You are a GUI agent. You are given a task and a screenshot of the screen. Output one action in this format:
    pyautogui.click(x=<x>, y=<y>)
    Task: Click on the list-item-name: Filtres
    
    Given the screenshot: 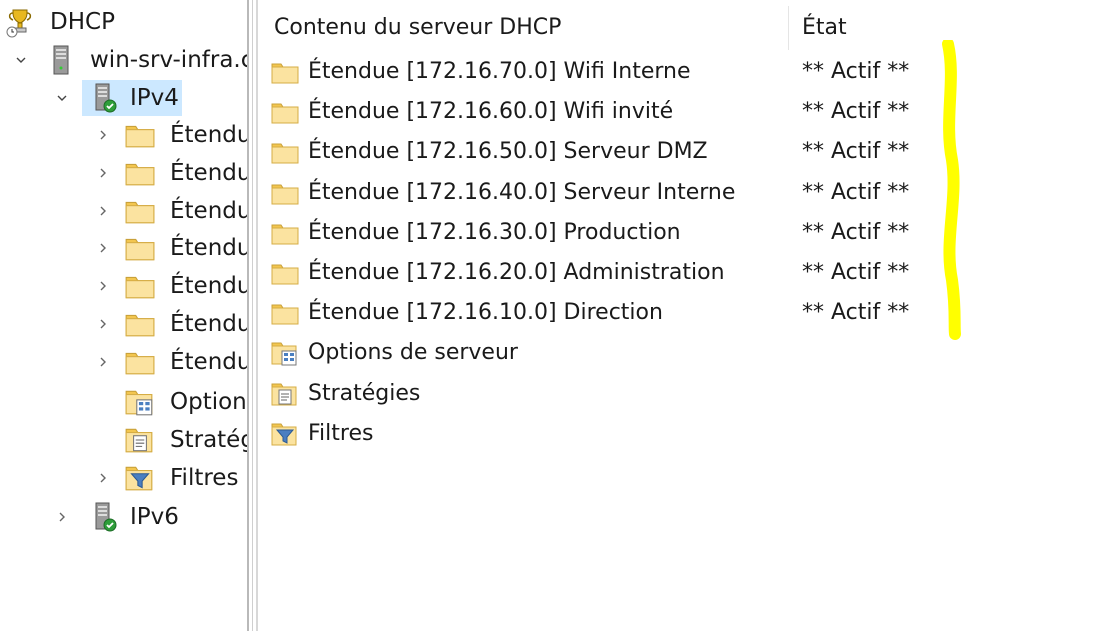 What is the action you would take?
    pyautogui.click(x=341, y=433)
    